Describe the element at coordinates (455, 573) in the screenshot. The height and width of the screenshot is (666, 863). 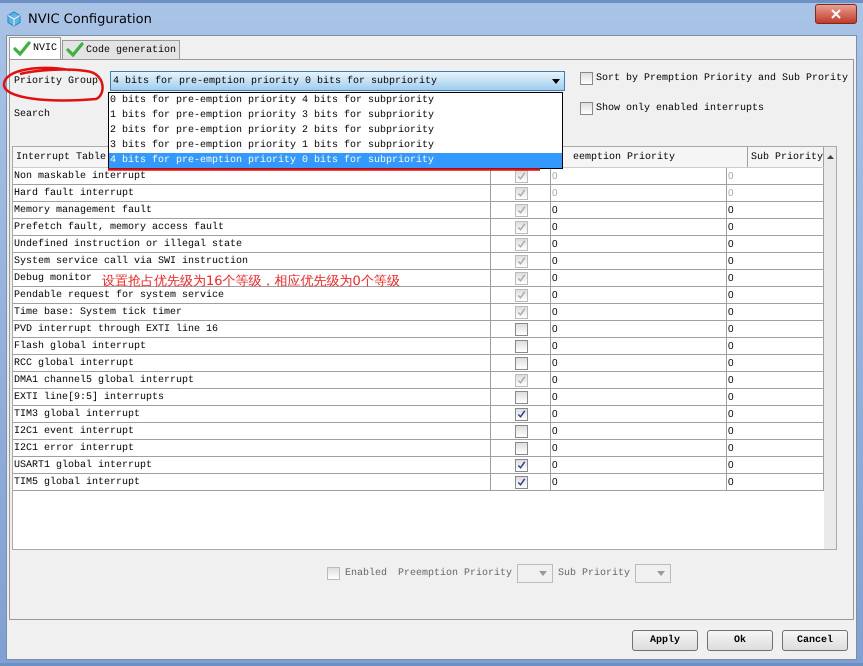
I see `field-label: Preemption Priority` at that location.